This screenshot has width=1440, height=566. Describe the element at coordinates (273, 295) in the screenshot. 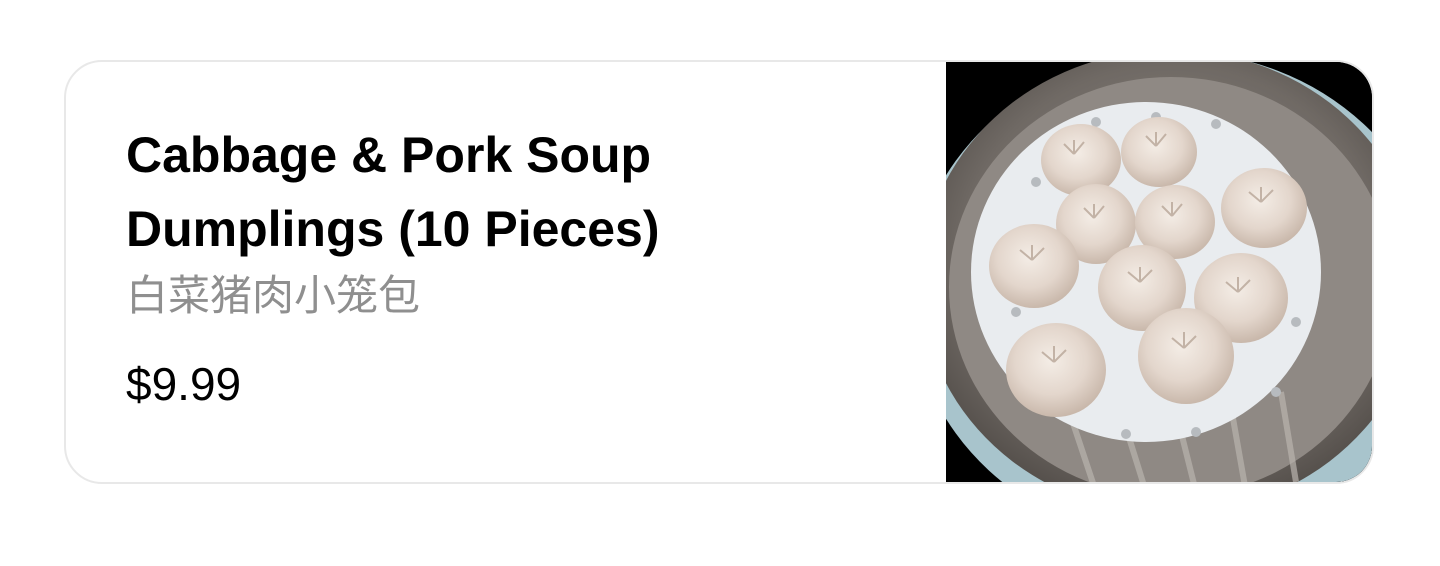

I see `menu-item-chinese-name: 白菜猪肉小笼包` at that location.